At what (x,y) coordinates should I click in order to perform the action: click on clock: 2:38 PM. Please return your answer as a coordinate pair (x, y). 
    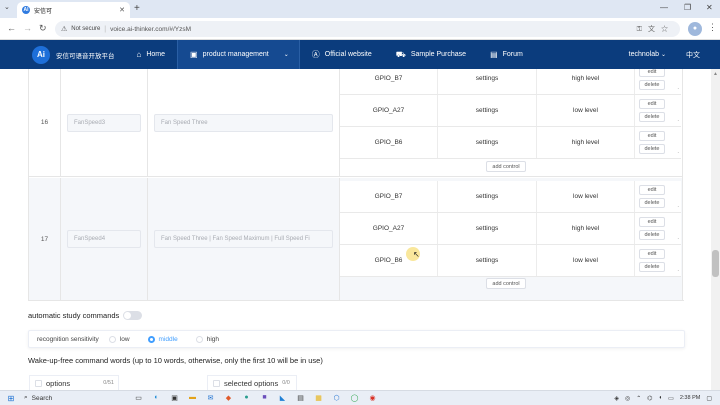
    Looking at the image, I should click on (690, 398).